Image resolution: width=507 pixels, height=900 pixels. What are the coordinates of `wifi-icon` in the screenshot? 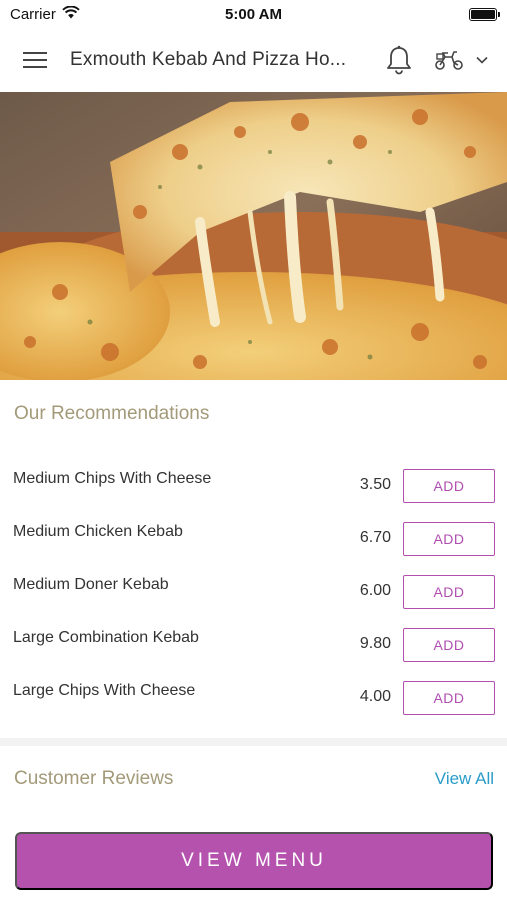 It's located at (71, 14).